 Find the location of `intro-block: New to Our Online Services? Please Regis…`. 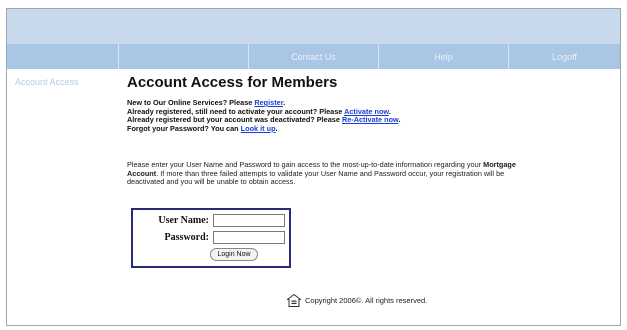

intro-block: New to Our Online Services? Please Regis… is located at coordinates (264, 116).